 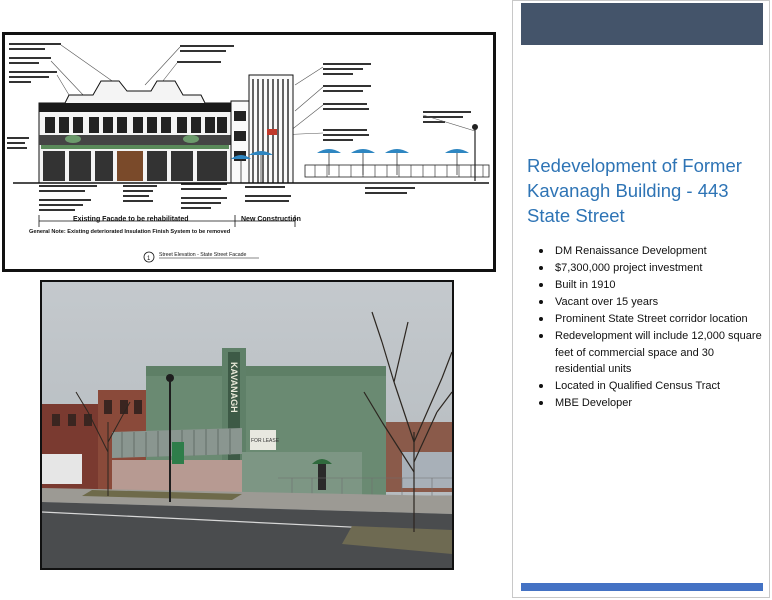 I want to click on bullet-item: Prominent State Street corridor location, so click(x=649, y=319).